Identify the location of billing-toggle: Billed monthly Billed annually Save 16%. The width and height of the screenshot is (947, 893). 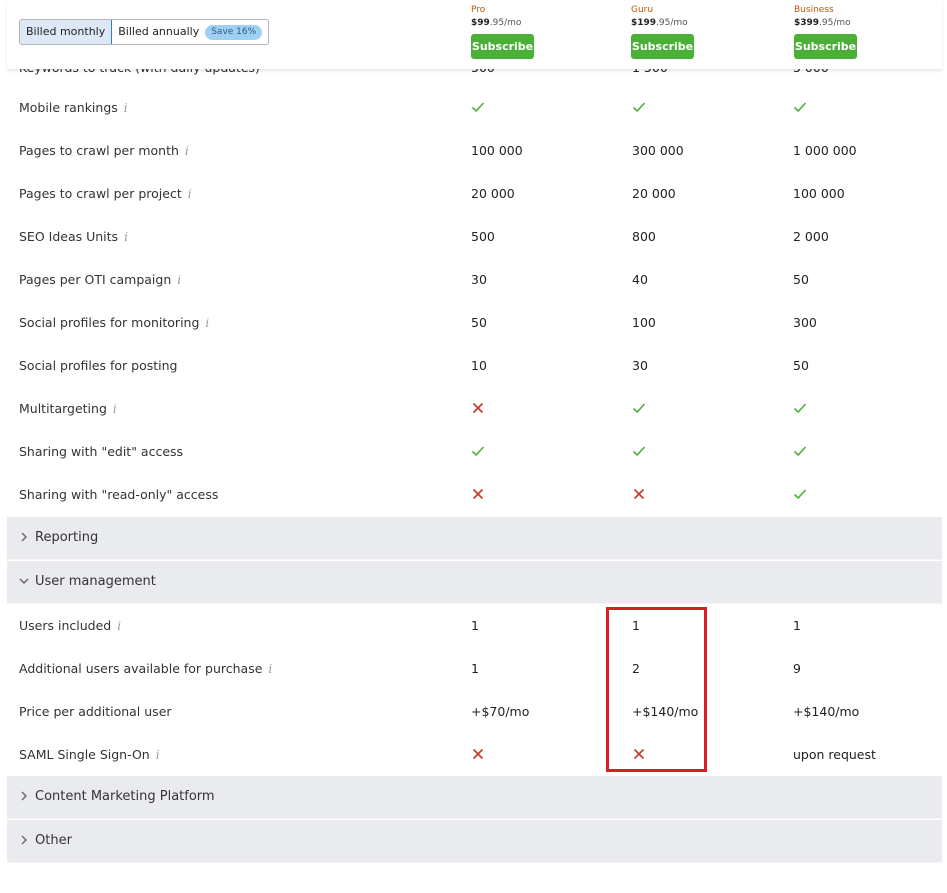
(144, 32).